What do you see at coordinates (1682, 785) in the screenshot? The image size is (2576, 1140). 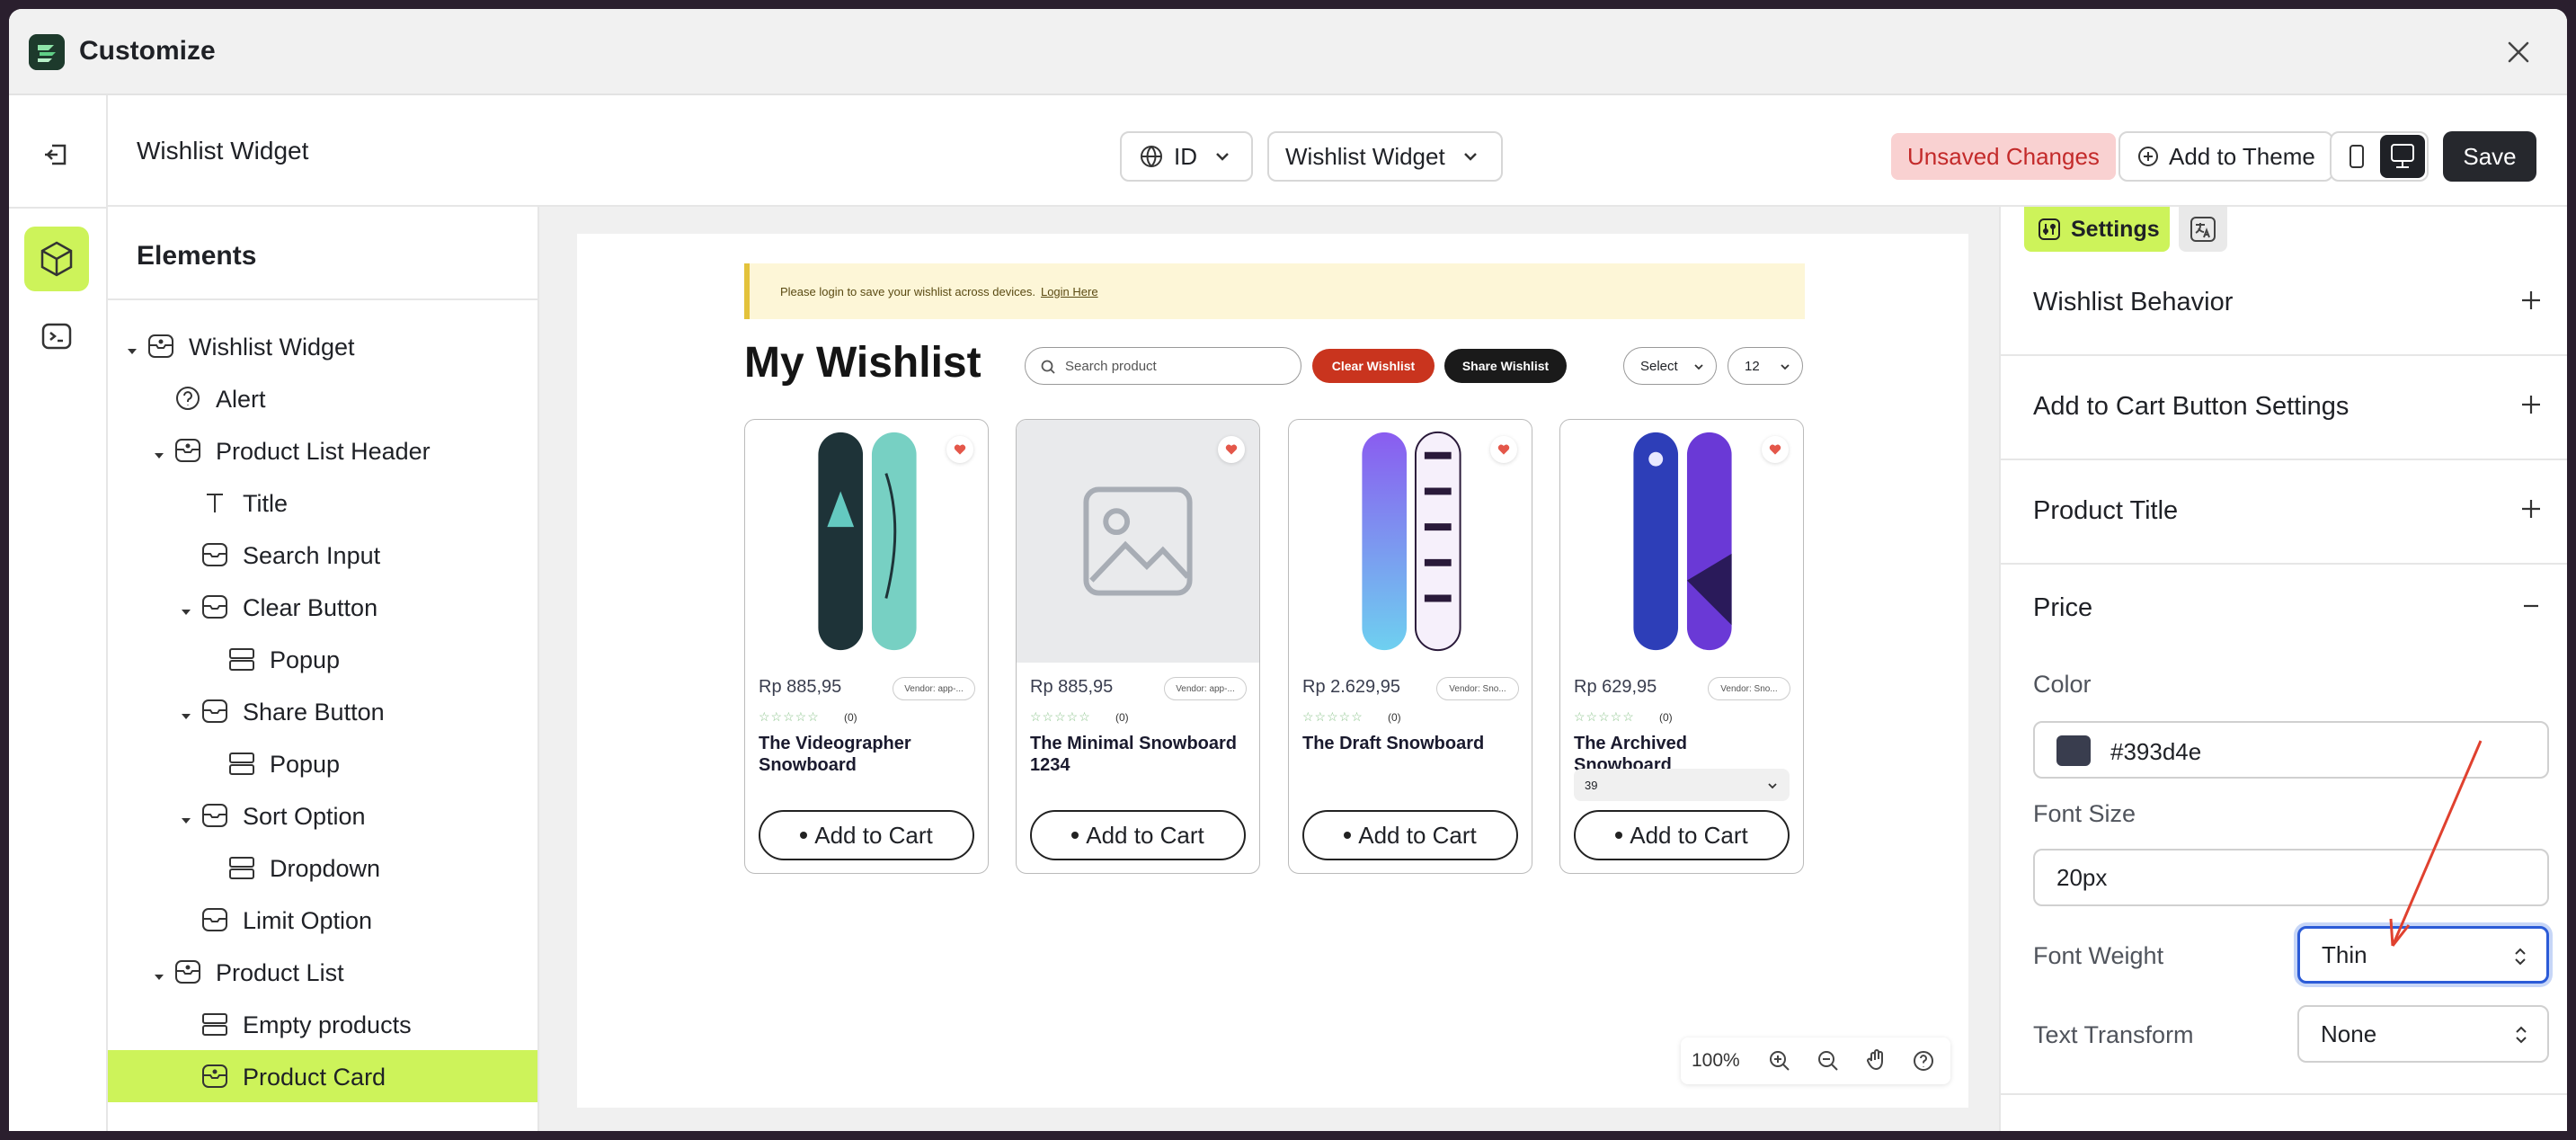 I see `variant-select: 39` at bounding box center [1682, 785].